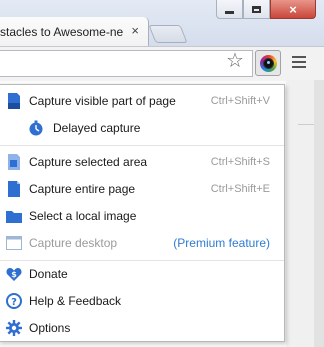 The height and width of the screenshot is (347, 324). What do you see at coordinates (142, 145) in the screenshot?
I see `menu-divider` at bounding box center [142, 145].